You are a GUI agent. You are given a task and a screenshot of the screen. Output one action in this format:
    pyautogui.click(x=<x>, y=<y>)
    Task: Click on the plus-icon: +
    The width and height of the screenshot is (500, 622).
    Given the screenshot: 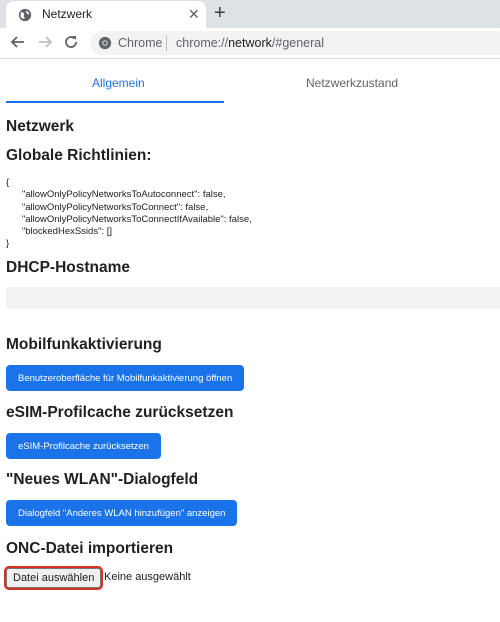 What is the action you would take?
    pyautogui.click(x=220, y=13)
    